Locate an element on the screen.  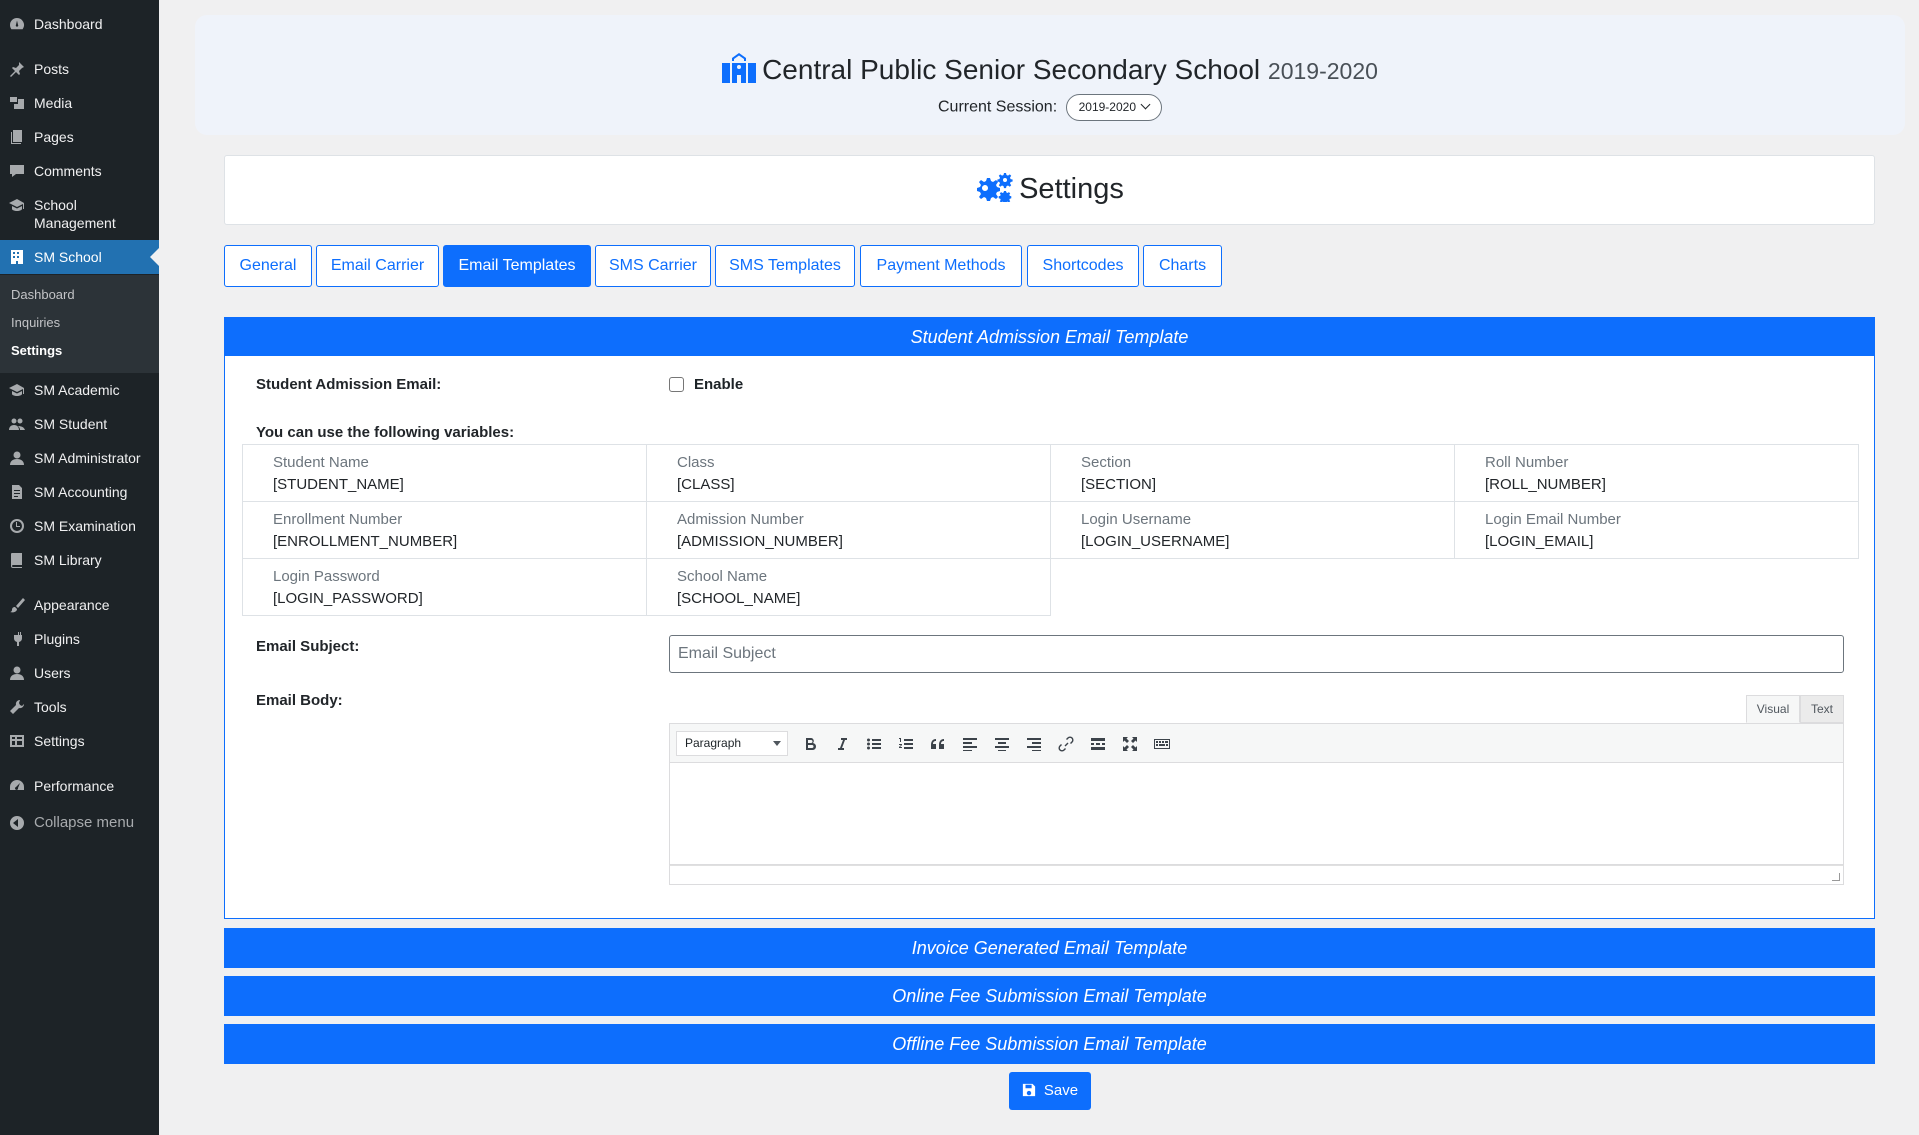
gears-icon is located at coordinates (995, 188).